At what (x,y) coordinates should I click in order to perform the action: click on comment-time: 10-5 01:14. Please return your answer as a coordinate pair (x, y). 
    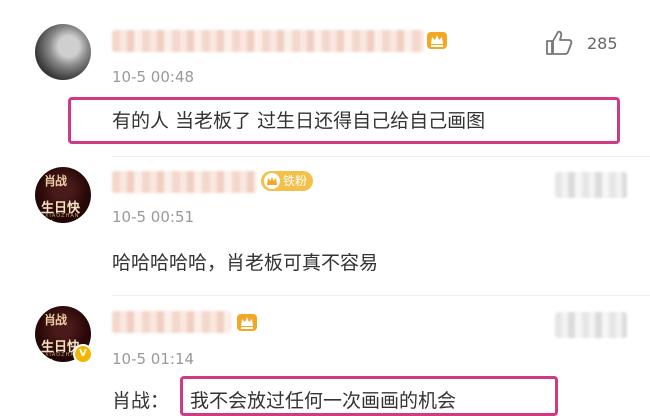
    Looking at the image, I should click on (153, 359).